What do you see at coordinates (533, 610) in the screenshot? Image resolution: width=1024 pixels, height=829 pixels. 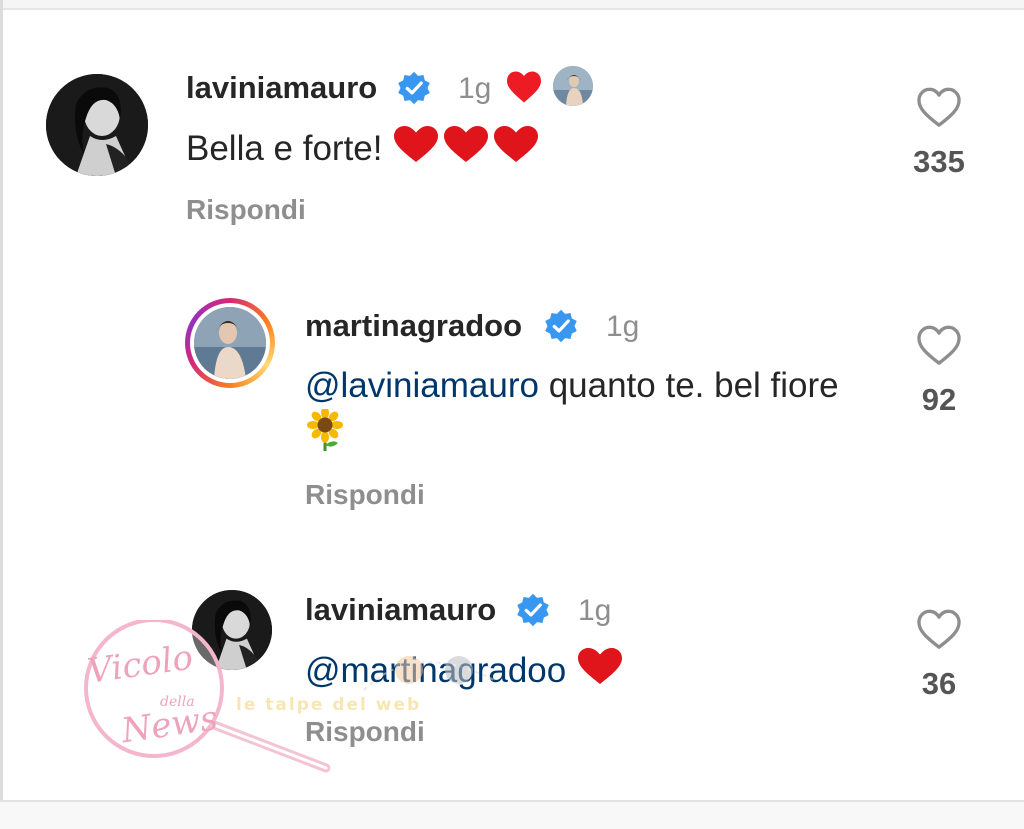 I see `verified-badge-icon` at bounding box center [533, 610].